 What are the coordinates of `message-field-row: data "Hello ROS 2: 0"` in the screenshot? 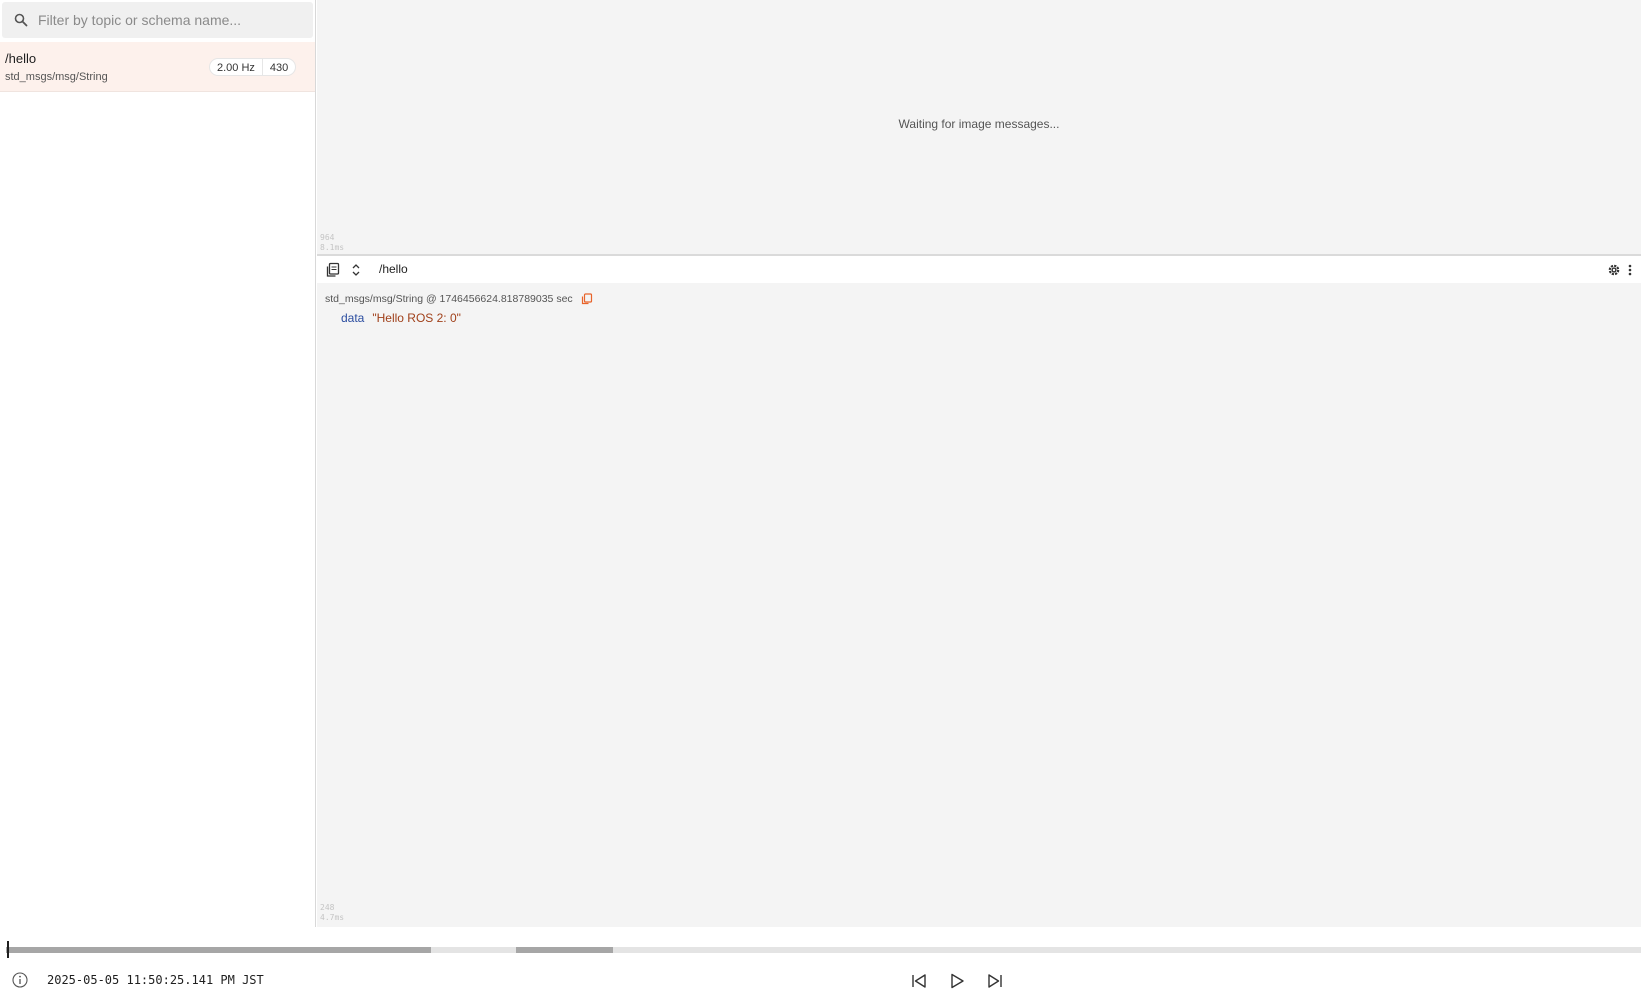 It's located at (401, 318).